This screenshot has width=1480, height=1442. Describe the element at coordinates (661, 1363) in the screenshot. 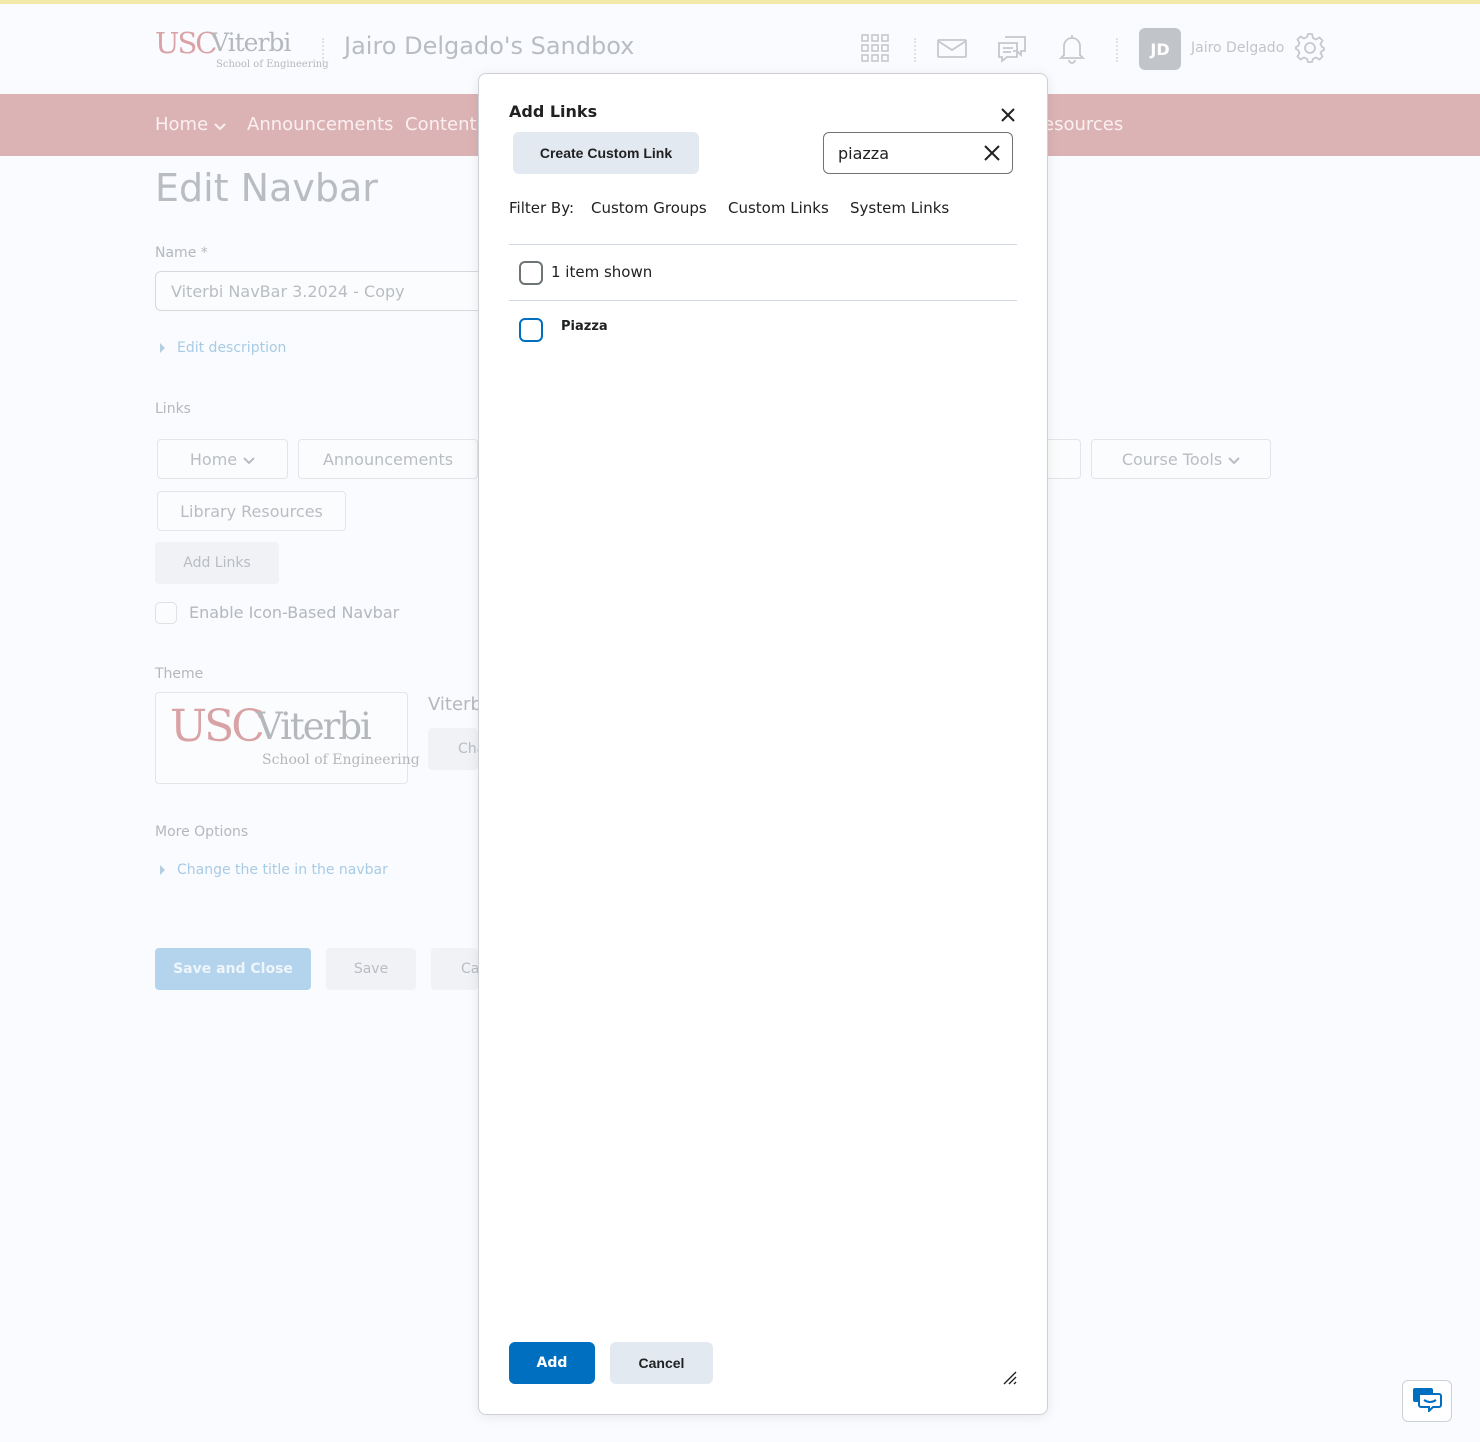

I see `dialog-cancel-button: Cancel` at that location.